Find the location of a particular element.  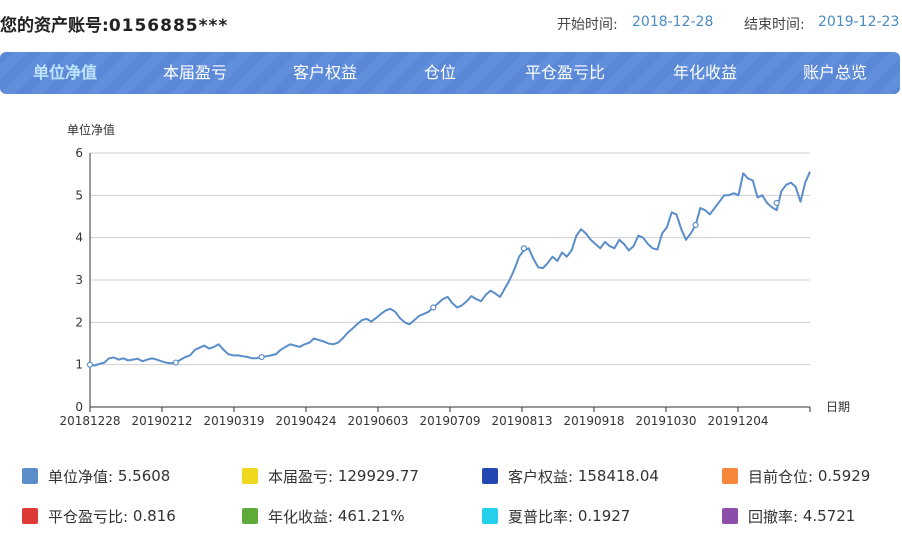

tab-annual-return: 年化收益 is located at coordinates (705, 73).